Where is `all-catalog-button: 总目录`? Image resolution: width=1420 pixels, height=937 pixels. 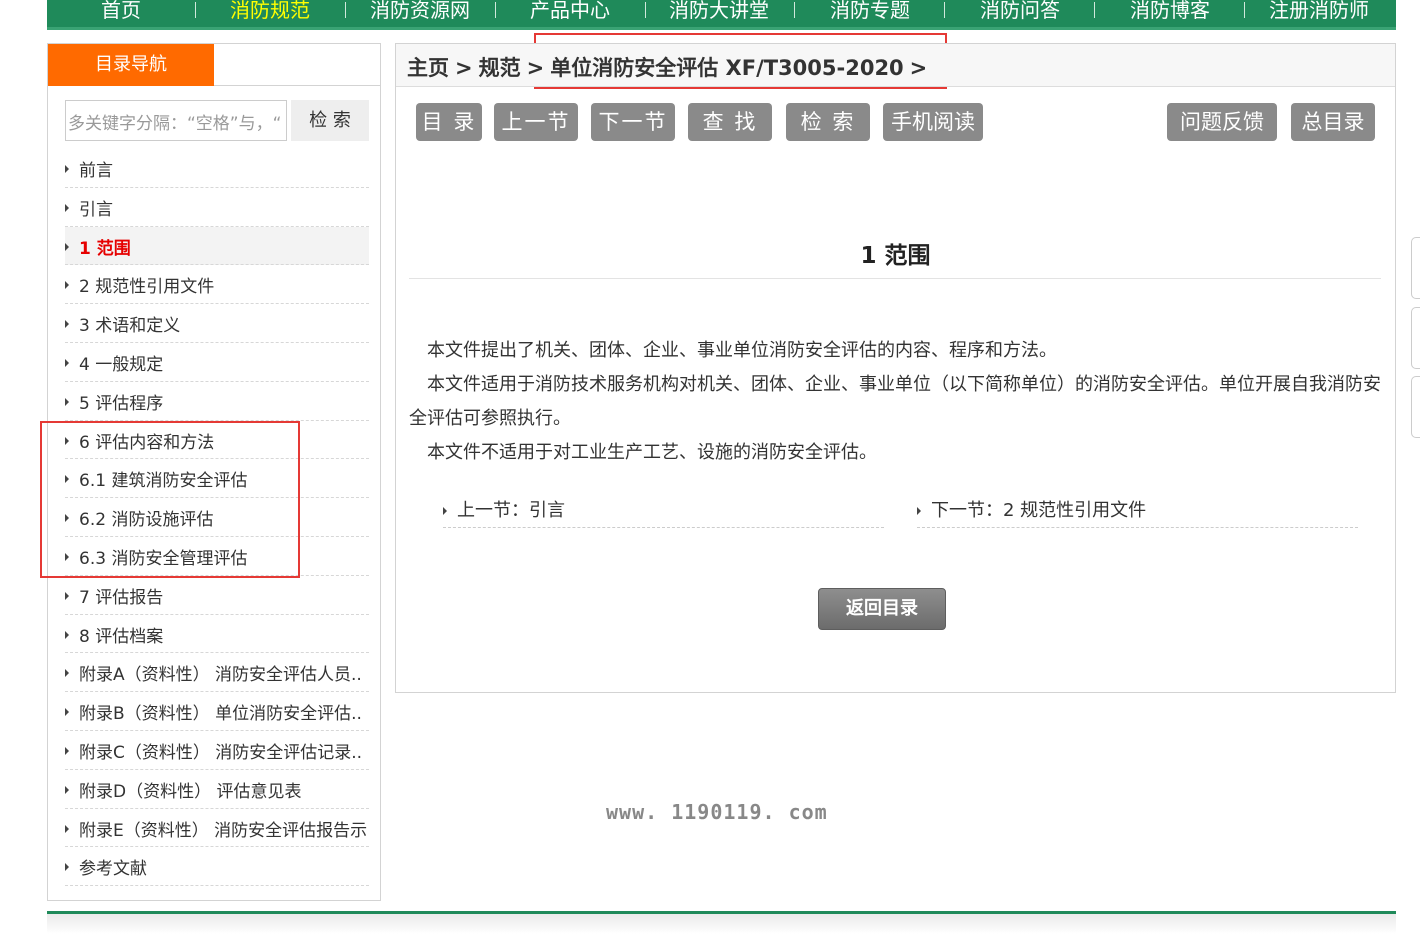 all-catalog-button: 总目录 is located at coordinates (1333, 122).